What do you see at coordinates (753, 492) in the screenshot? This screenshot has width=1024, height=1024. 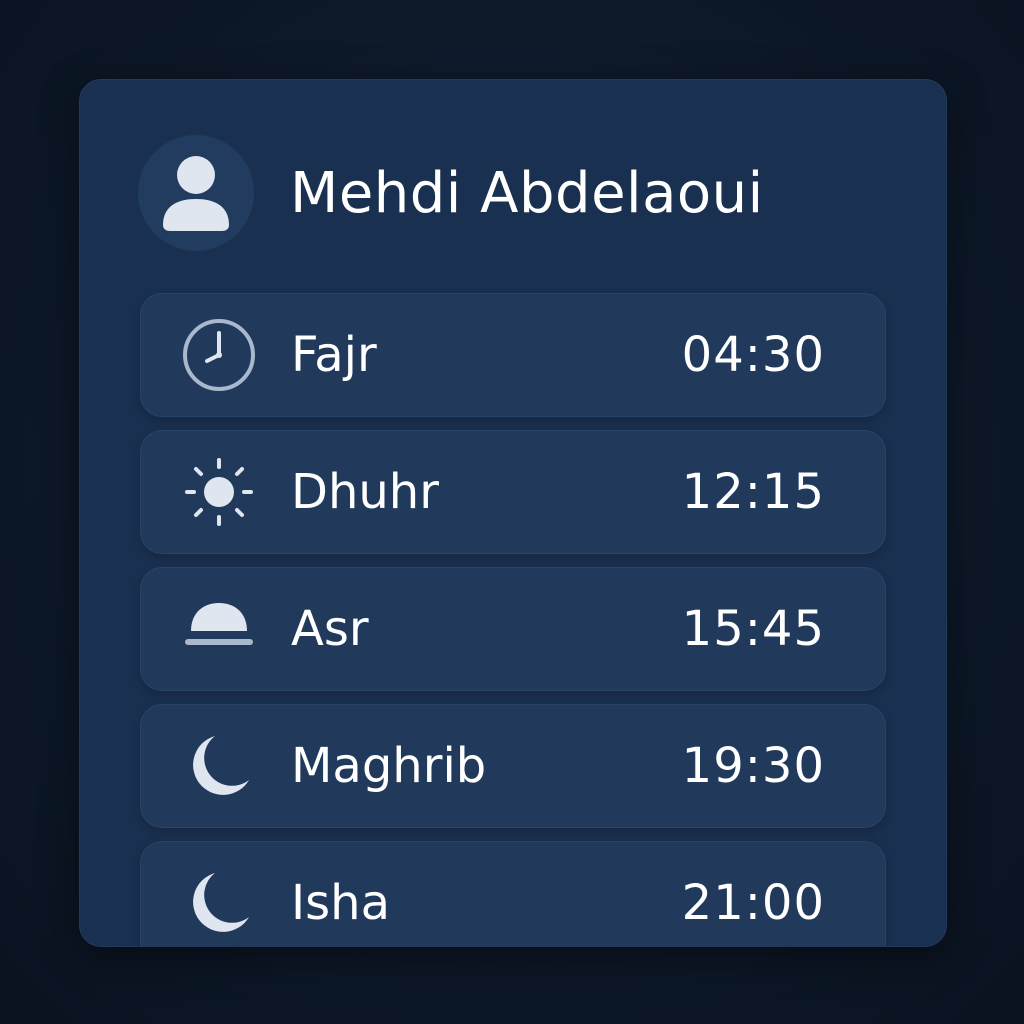 I see `prayer-time: 12:15` at bounding box center [753, 492].